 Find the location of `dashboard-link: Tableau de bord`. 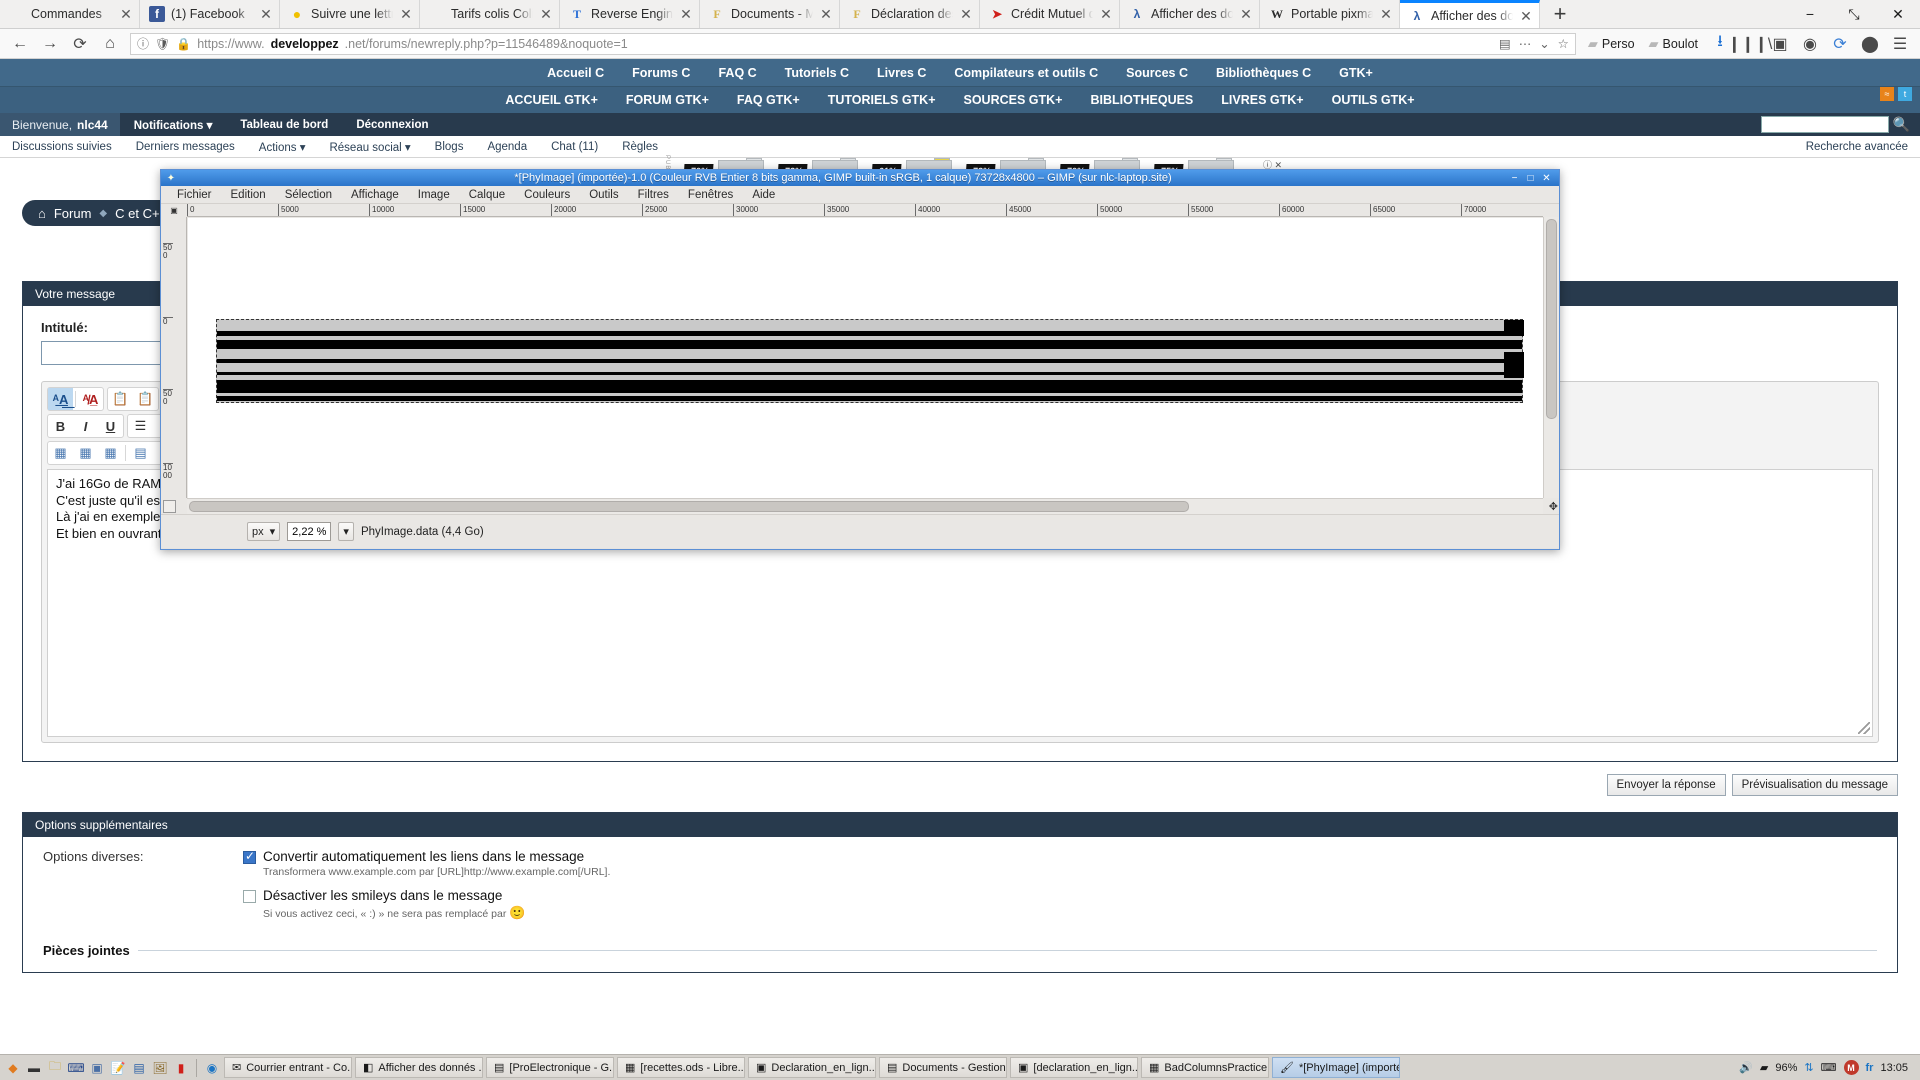

dashboard-link: Tableau de bord is located at coordinates (284, 125).